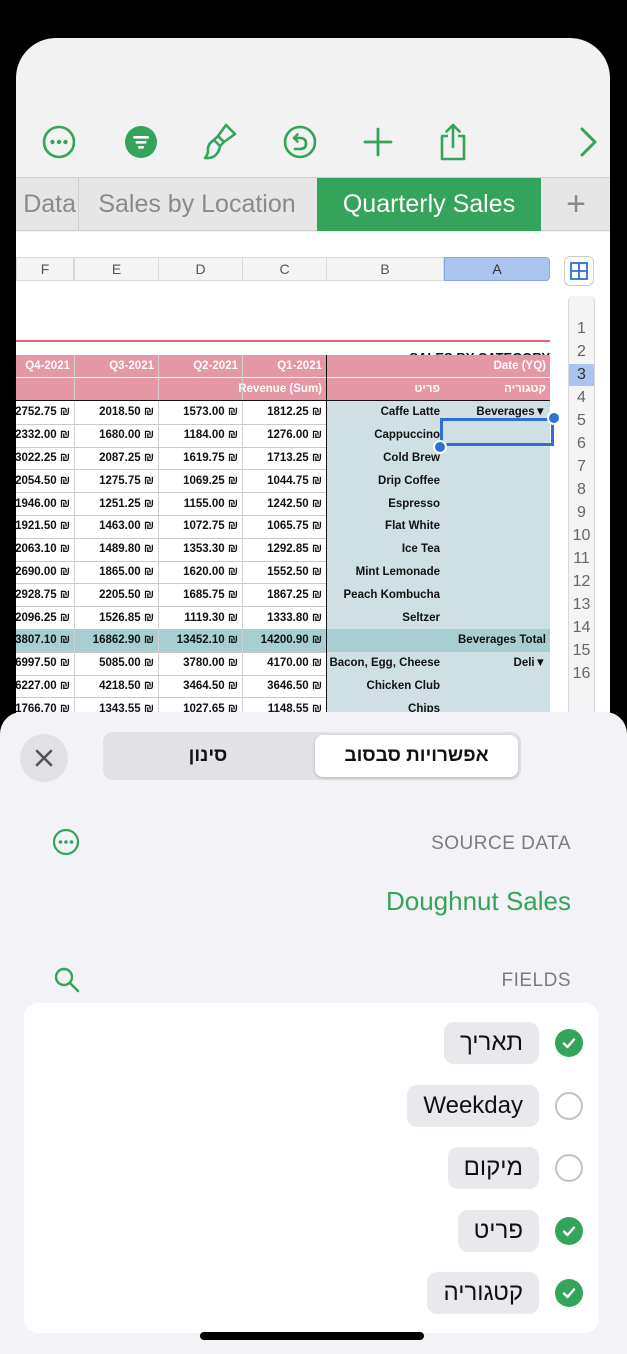 The height and width of the screenshot is (1354, 627). I want to click on add-sheet-button: +, so click(576, 204).